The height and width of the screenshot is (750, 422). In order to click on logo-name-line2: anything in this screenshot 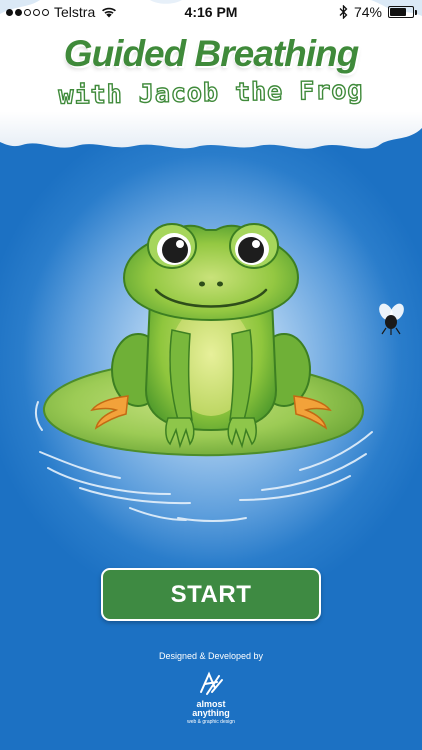, I will do `click(211, 713)`.